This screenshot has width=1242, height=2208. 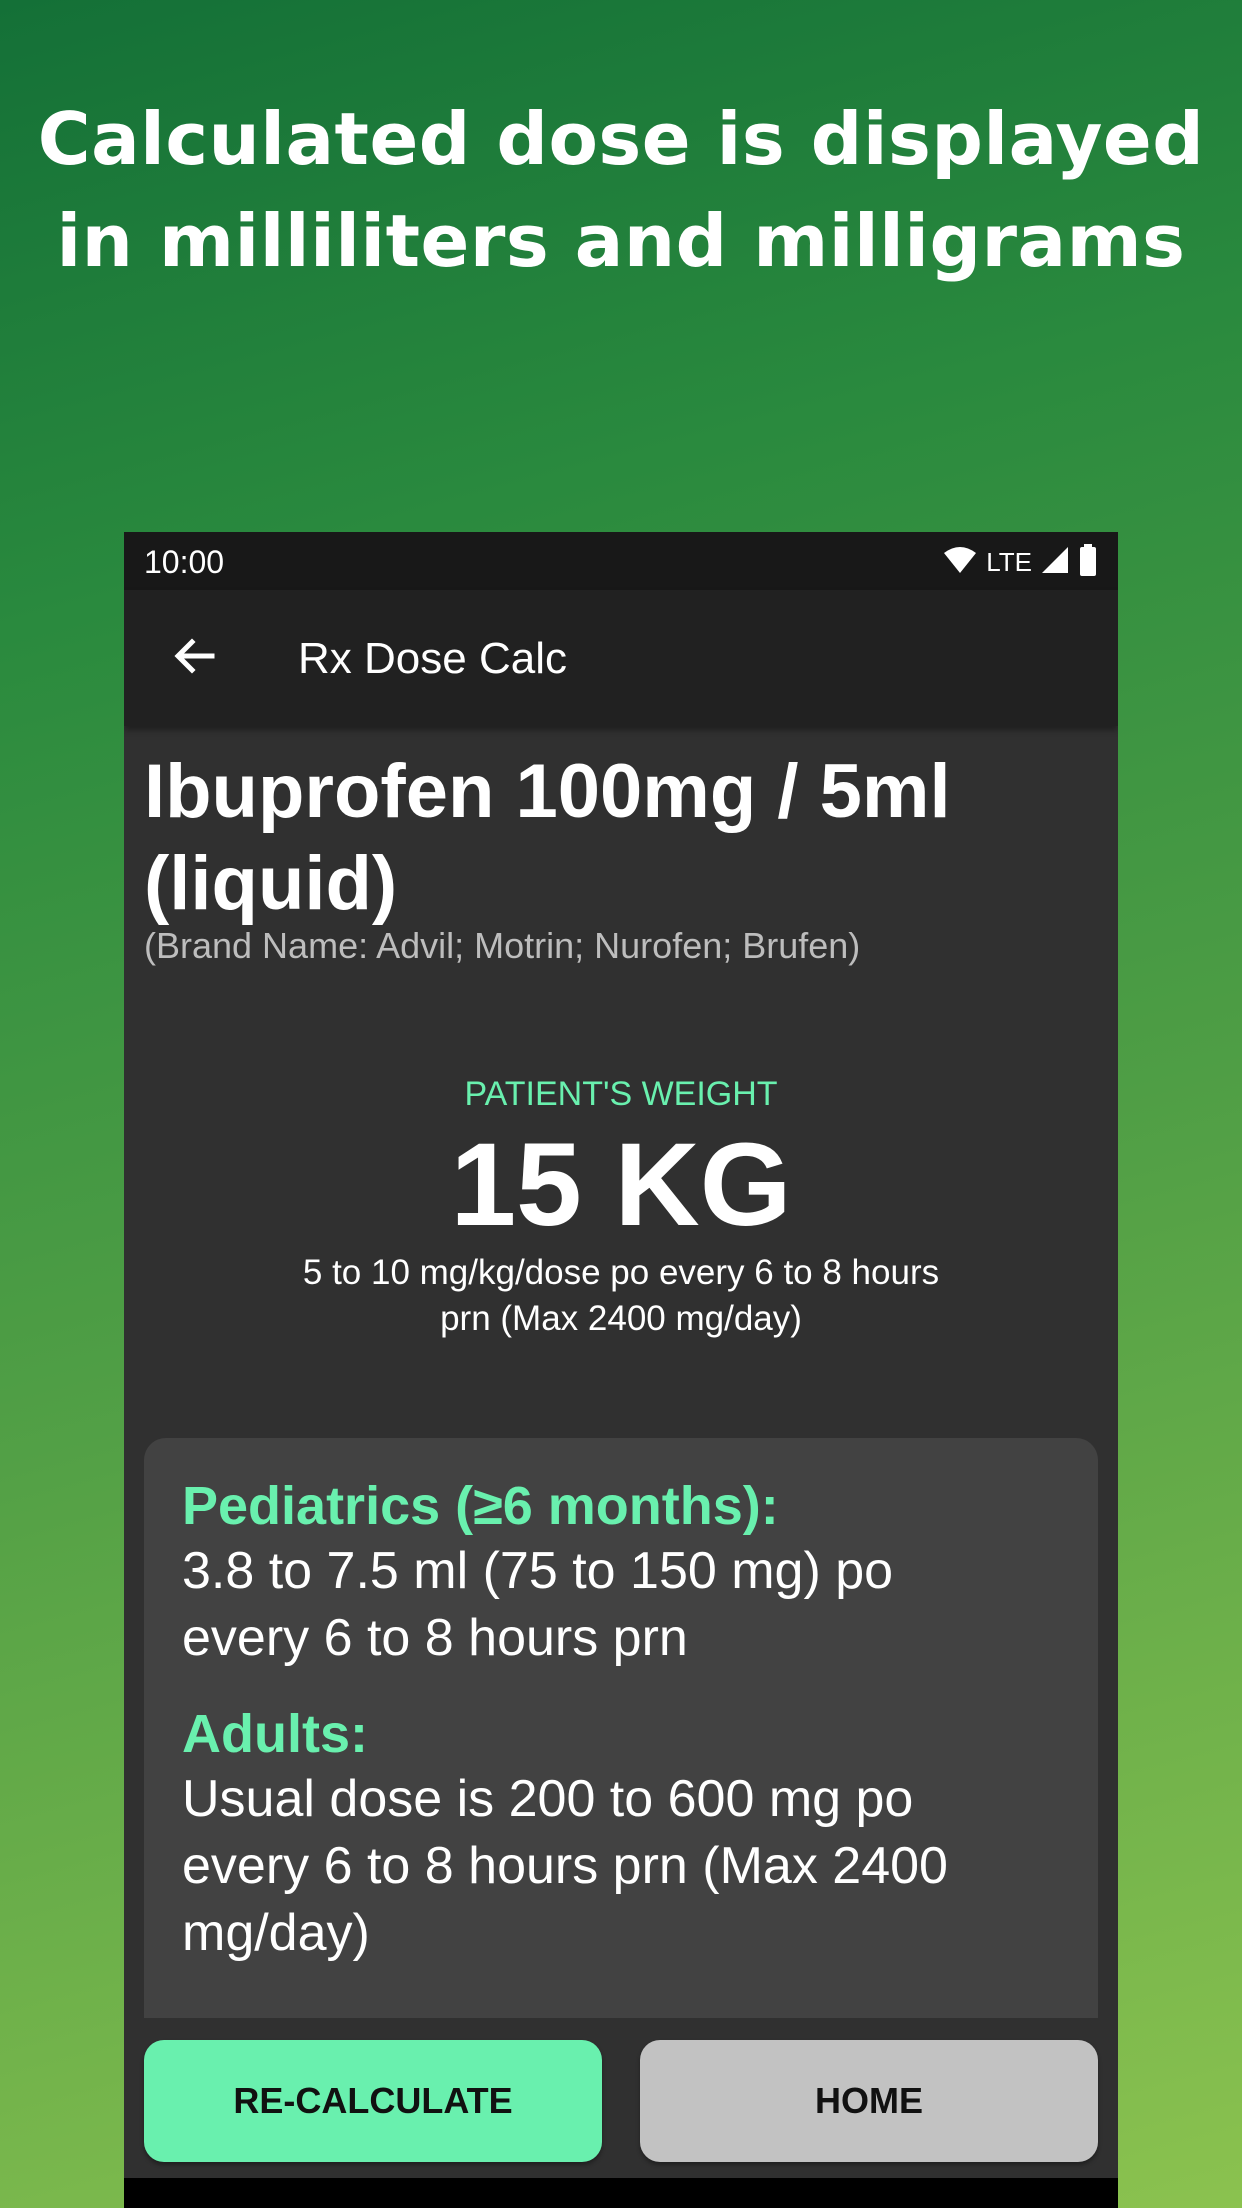 I want to click on status-icons: LTE, so click(x=1020, y=562).